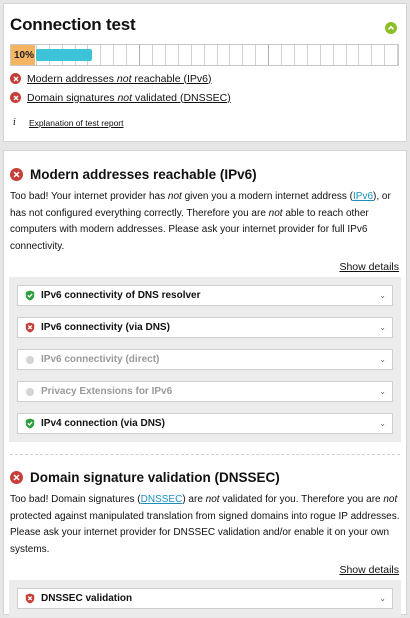 This screenshot has width=410, height=618. Describe the element at coordinates (205, 423) in the screenshot. I see `check-row: IPv4 connection (via DNS) ⌄` at that location.